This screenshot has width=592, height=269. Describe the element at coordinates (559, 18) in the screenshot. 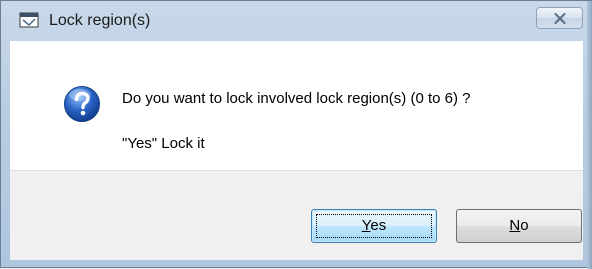

I see `close-button` at that location.